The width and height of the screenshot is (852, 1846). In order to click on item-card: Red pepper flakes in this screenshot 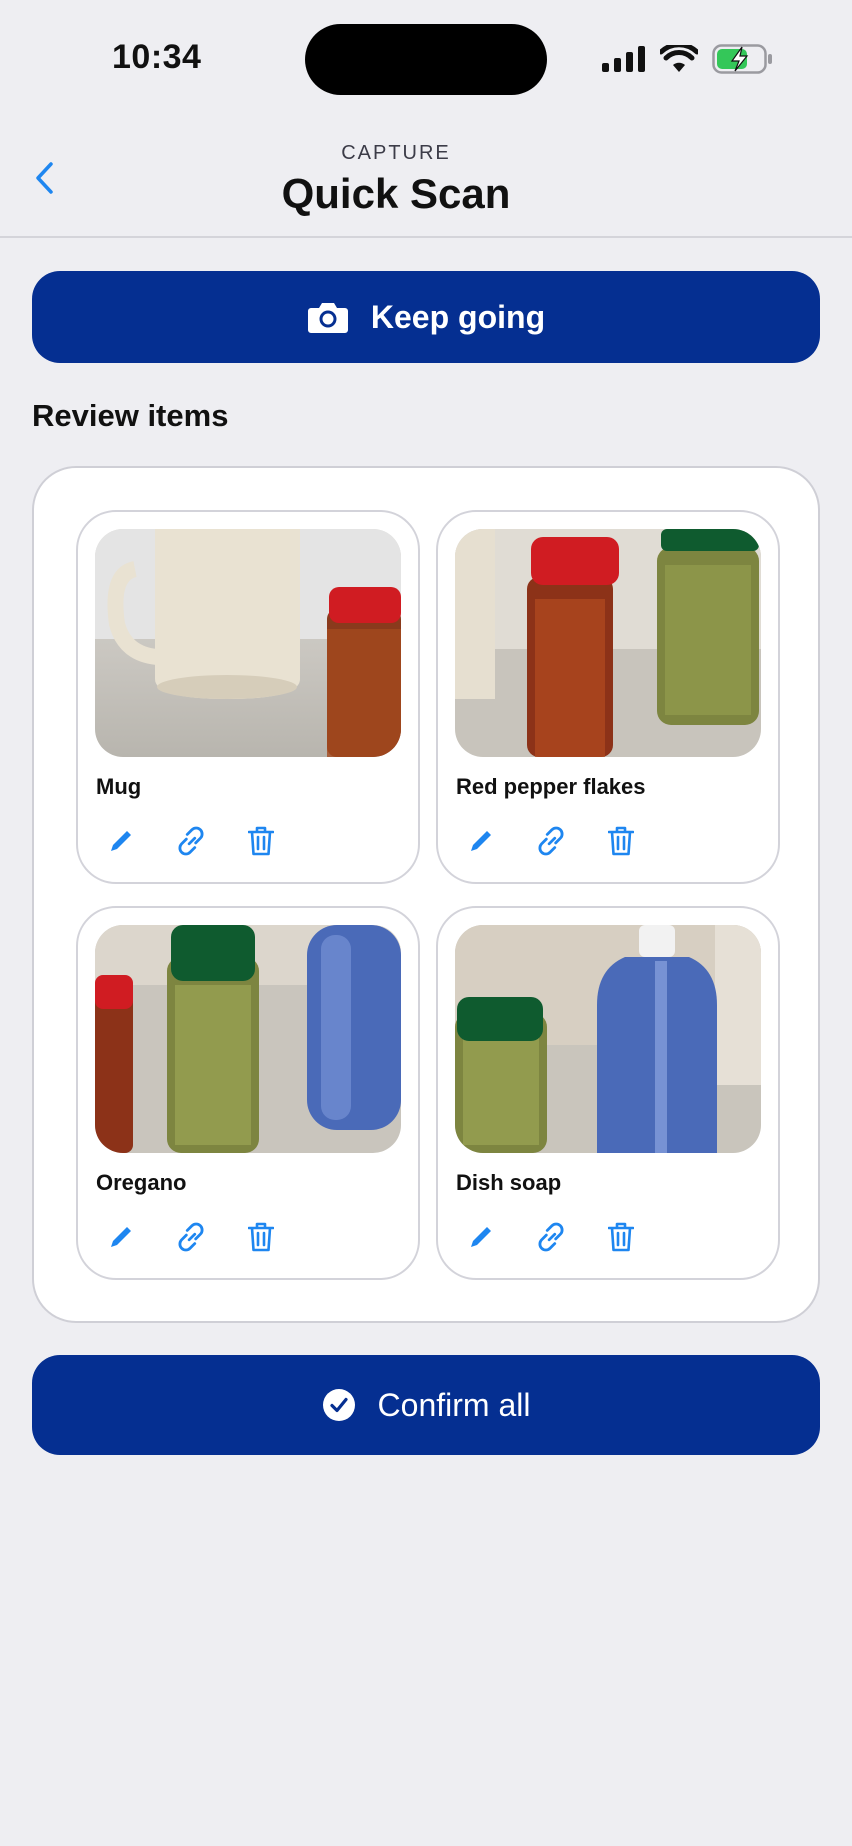, I will do `click(608, 697)`.